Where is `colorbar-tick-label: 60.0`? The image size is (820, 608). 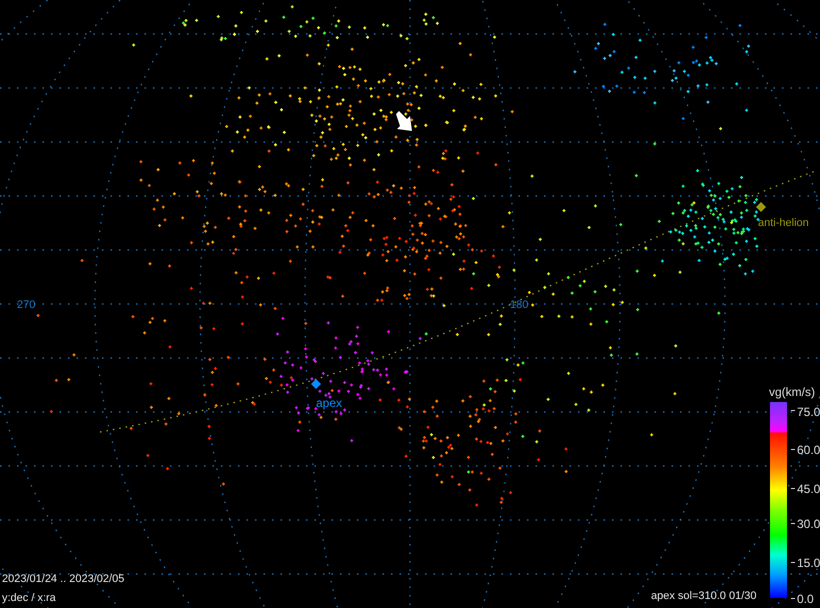
colorbar-tick-label: 60.0 is located at coordinates (808, 450).